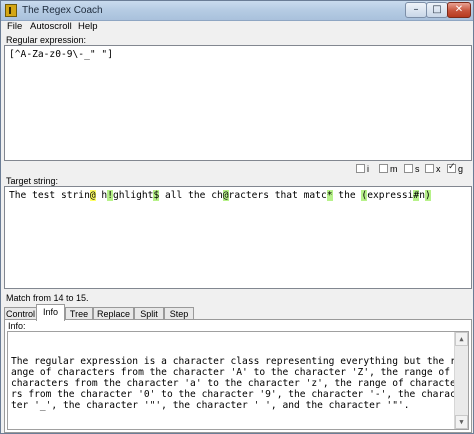  Describe the element at coordinates (347, 195) in the screenshot. I see `target-text-segment: the` at that location.